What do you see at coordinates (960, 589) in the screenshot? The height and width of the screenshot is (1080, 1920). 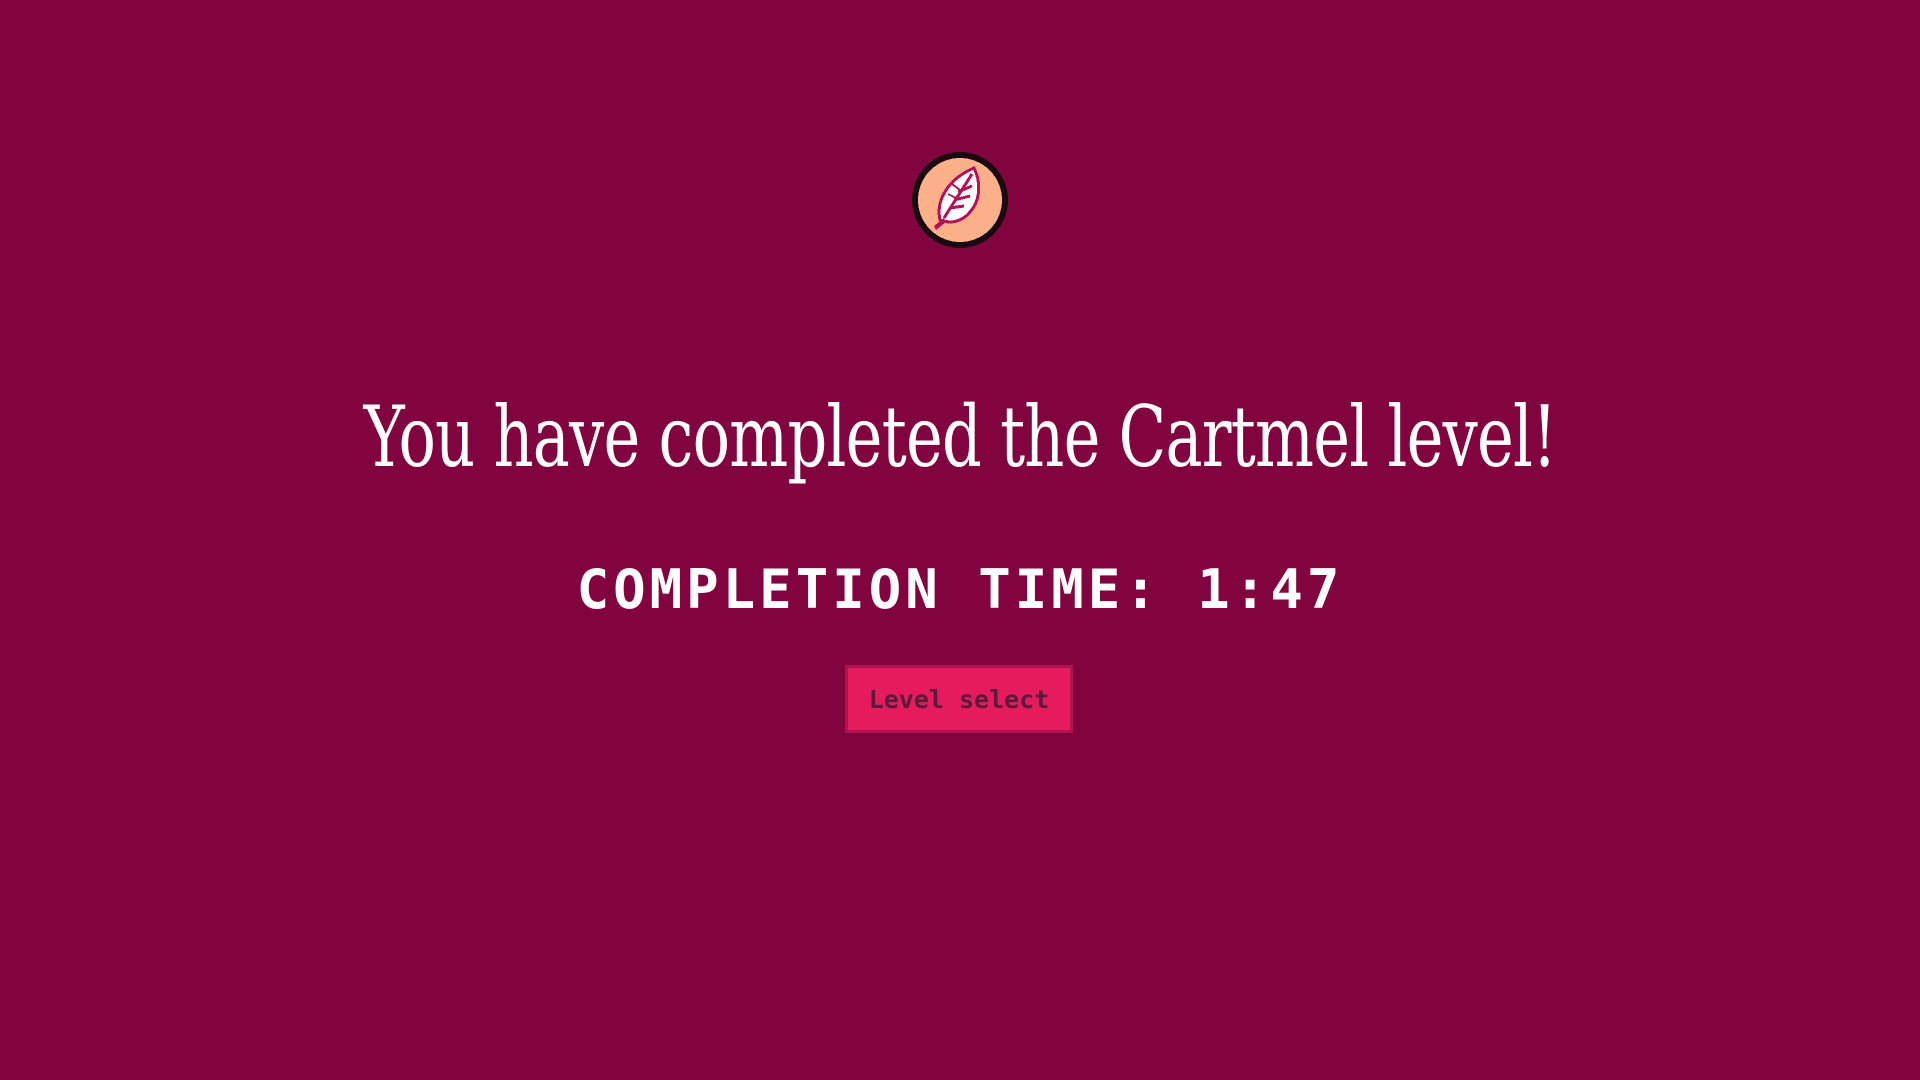 I see `completion-time: COMPLETION TIME: 1:47` at bounding box center [960, 589].